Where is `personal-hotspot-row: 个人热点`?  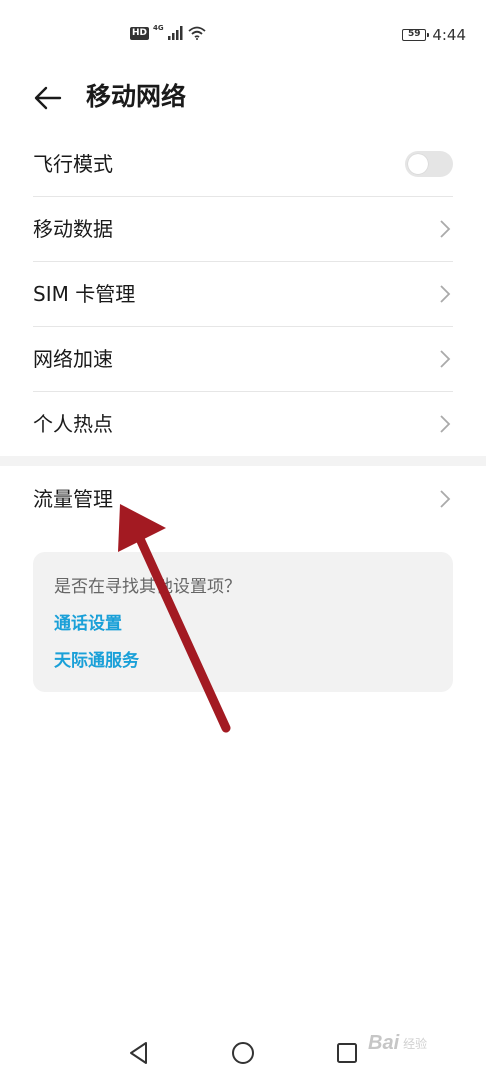
personal-hotspot-row: 个人热点 is located at coordinates (243, 424).